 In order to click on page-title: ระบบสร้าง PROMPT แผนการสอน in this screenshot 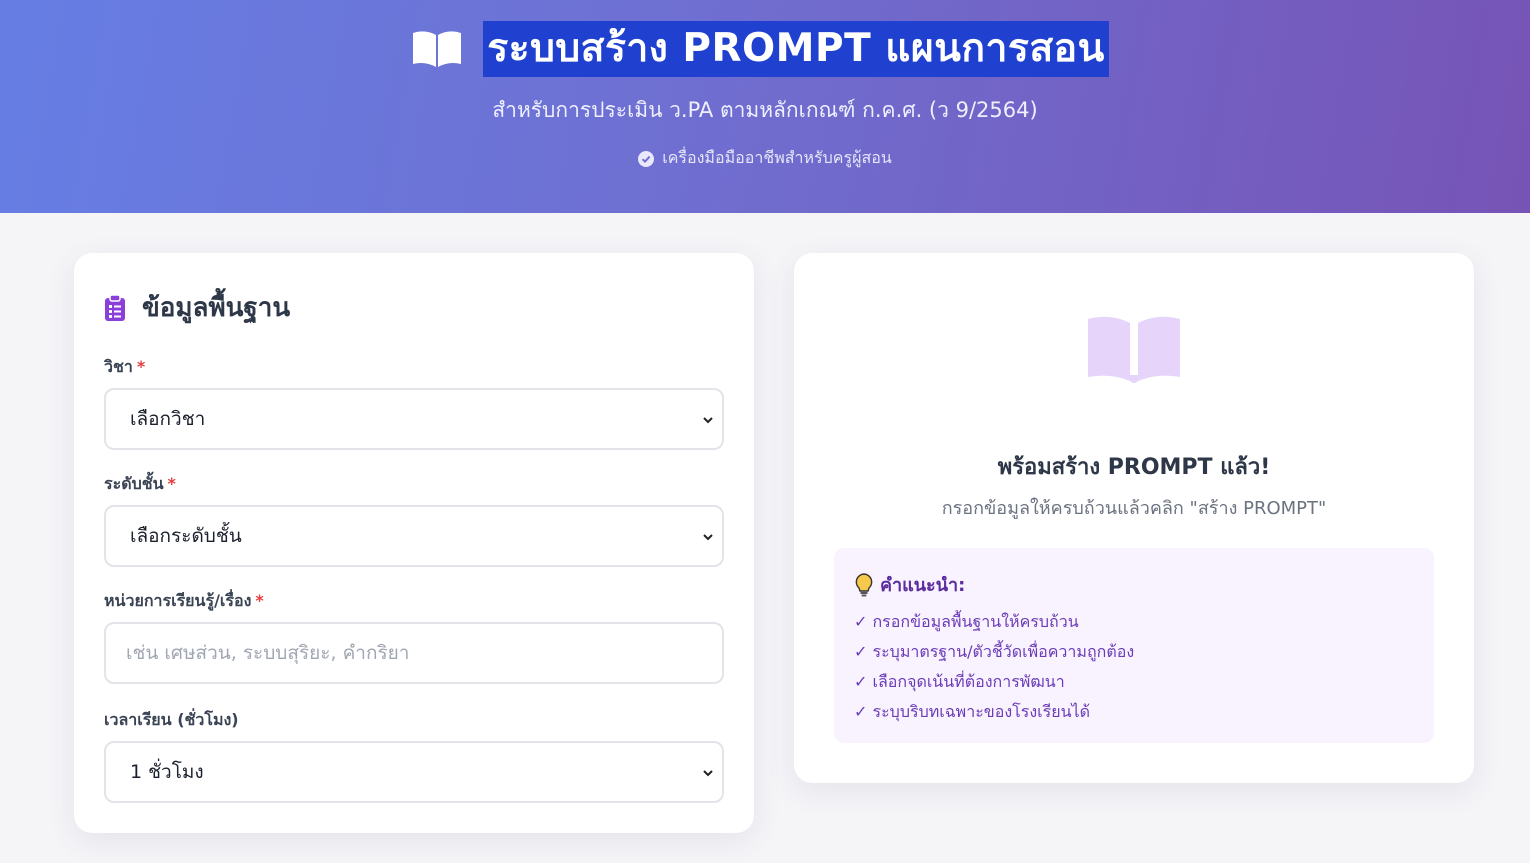, I will do `click(796, 49)`.